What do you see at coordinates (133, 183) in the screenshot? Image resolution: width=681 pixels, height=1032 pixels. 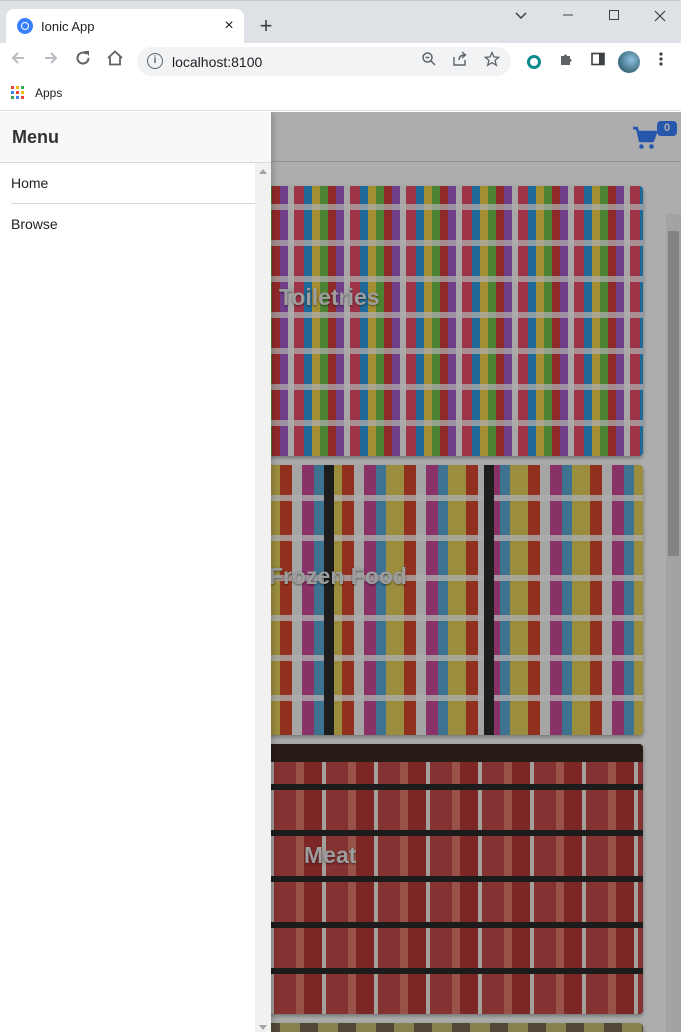 I see `menu-item-home: Home` at bounding box center [133, 183].